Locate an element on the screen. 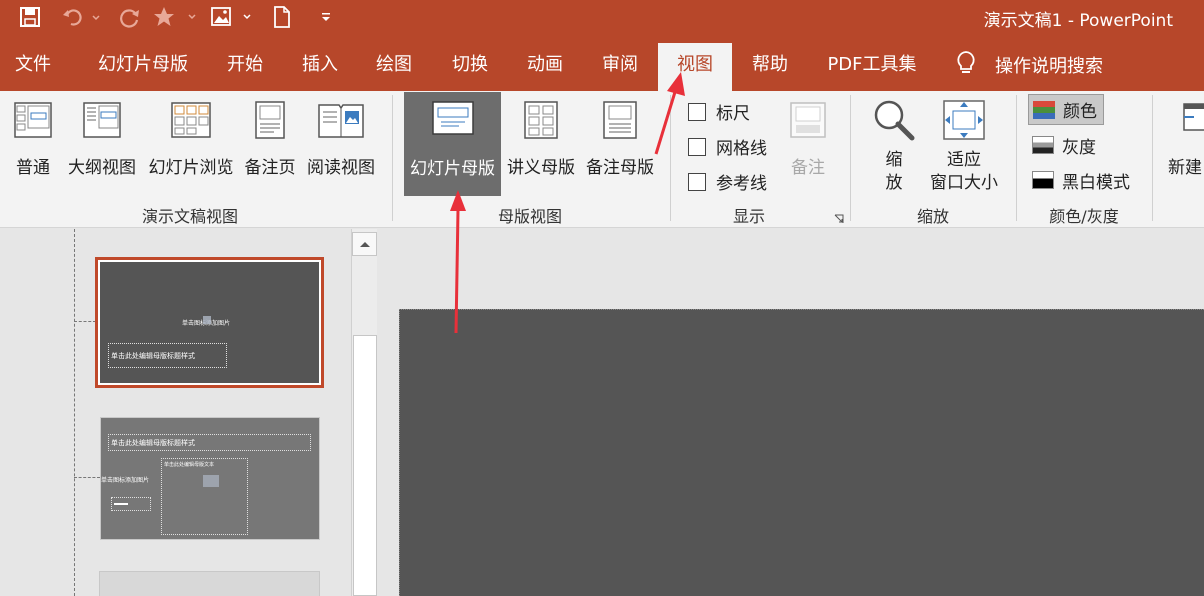 The width and height of the screenshot is (1204, 596). group-label-show: 显示 is located at coordinates (748, 216).